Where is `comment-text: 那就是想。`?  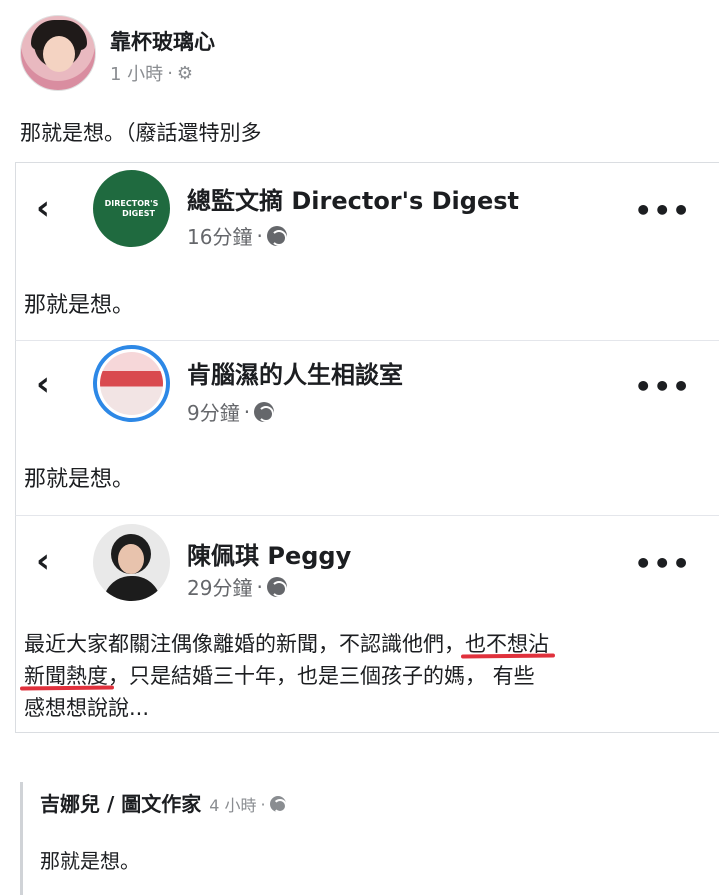 comment-text: 那就是想。 is located at coordinates (90, 861).